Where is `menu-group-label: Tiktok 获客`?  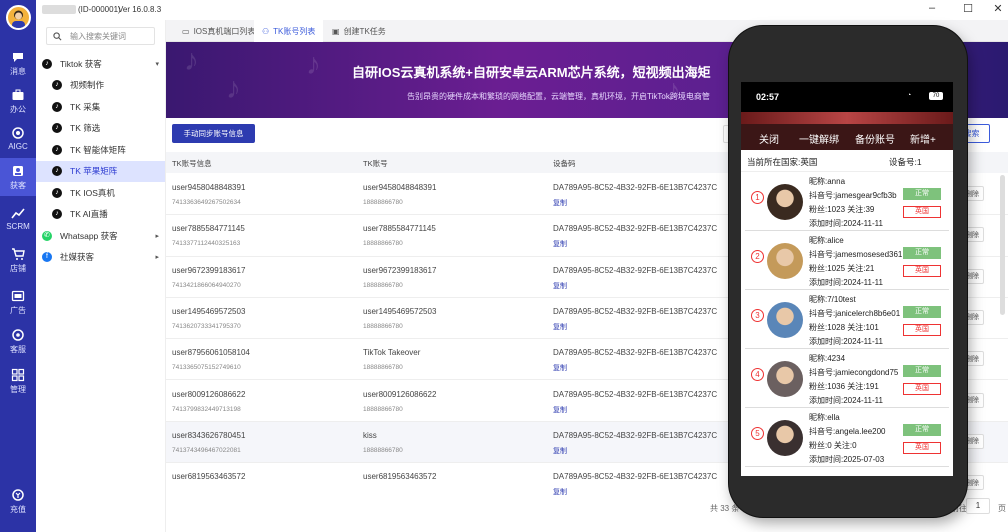 menu-group-label: Tiktok 获客 is located at coordinates (81, 63).